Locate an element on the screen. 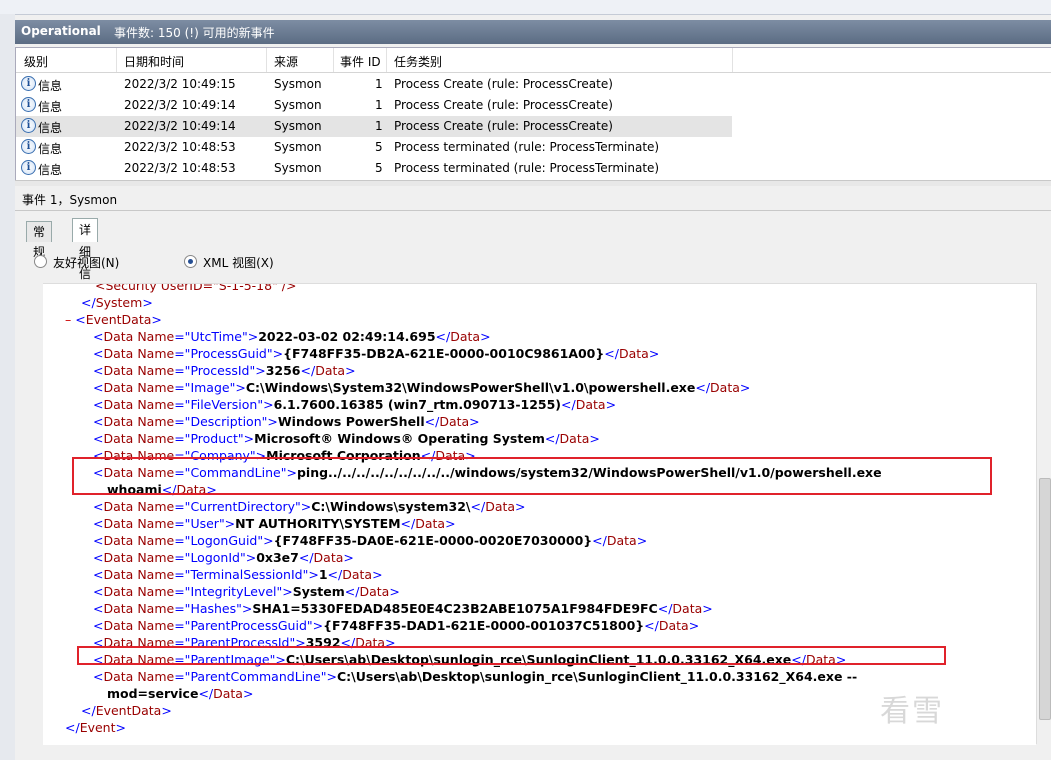  left-nav-gutter is located at coordinates (7, 387).